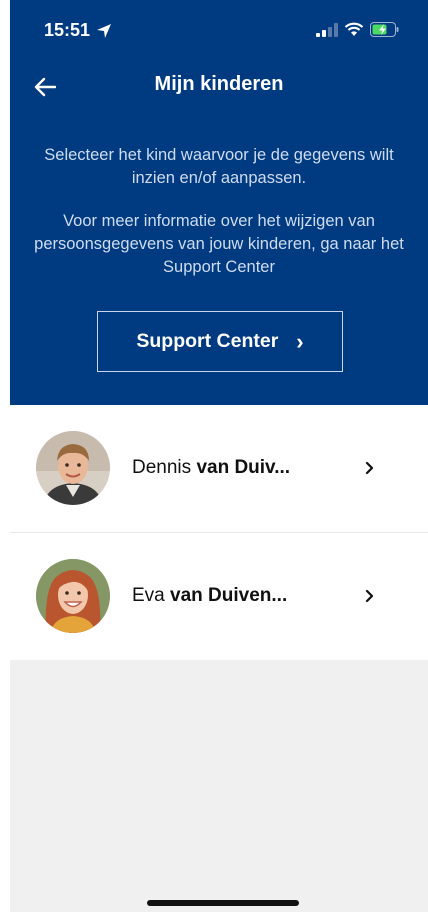 This screenshot has height=912, width=428. I want to click on battery-charging-icon, so click(384, 29).